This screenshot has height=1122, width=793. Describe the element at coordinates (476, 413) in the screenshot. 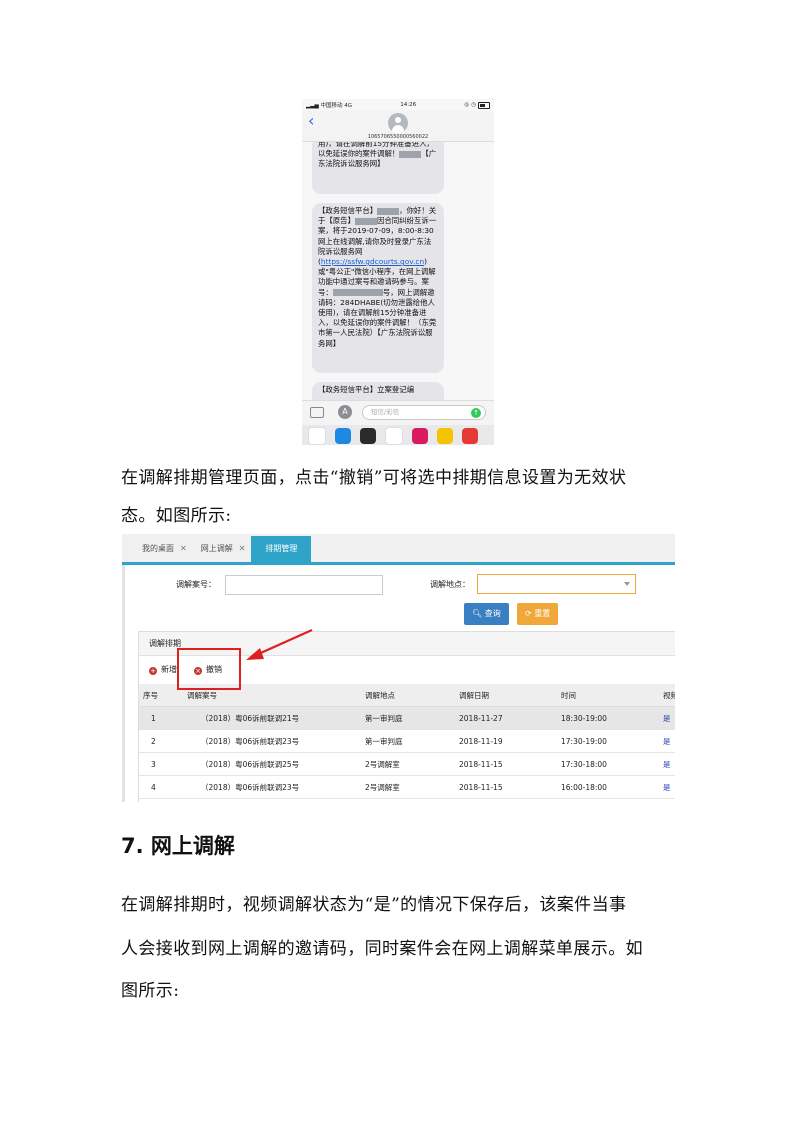

I see `send-arrow-icon: ↑` at that location.